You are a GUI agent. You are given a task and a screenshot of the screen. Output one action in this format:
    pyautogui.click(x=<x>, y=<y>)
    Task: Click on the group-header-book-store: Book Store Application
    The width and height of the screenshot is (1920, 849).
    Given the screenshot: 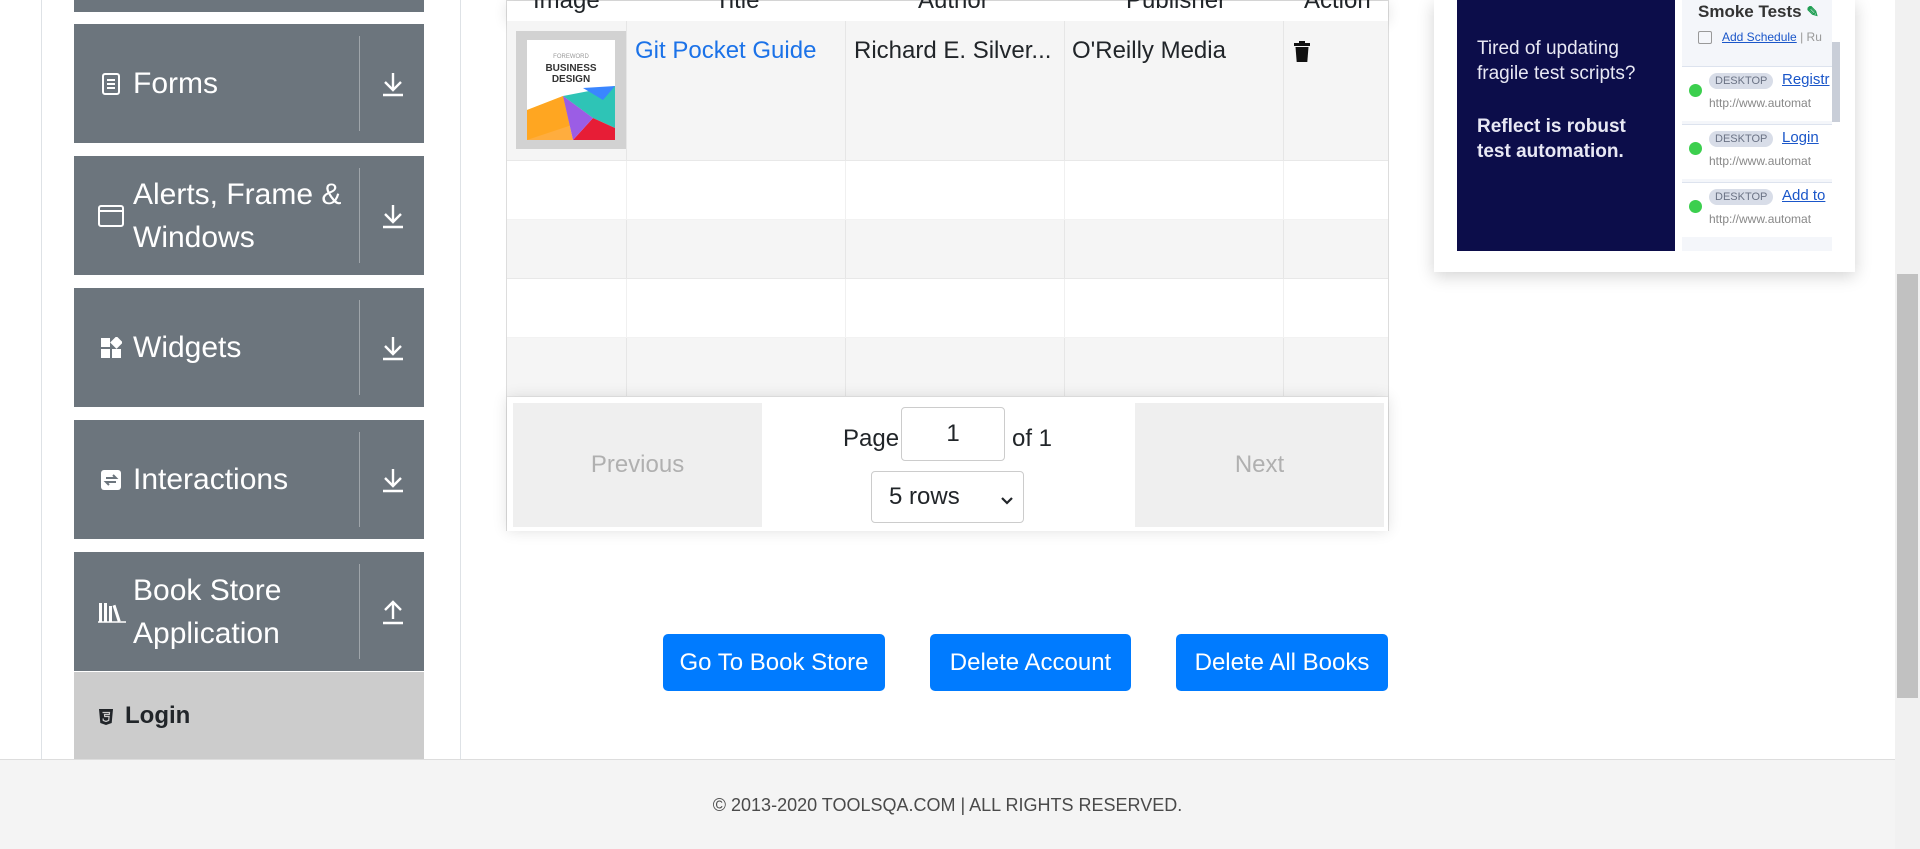 What is the action you would take?
    pyautogui.click(x=249, y=611)
    